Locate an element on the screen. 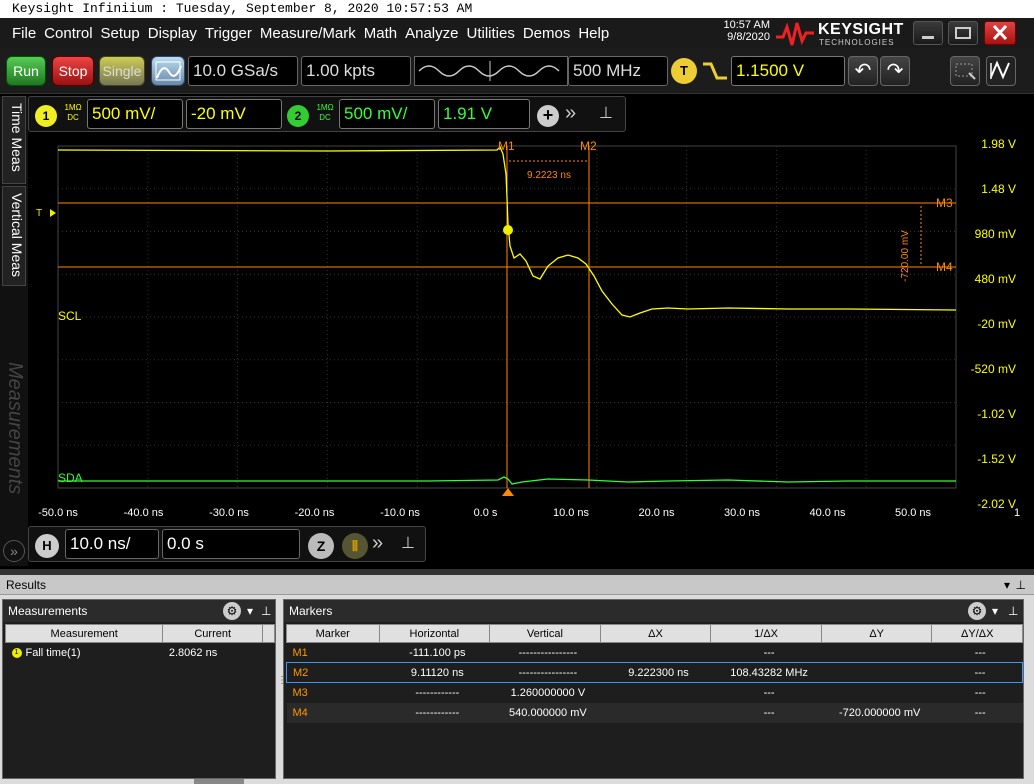  marker-row: M3 ------------ 1.260000000 V --- --- is located at coordinates (655, 693).